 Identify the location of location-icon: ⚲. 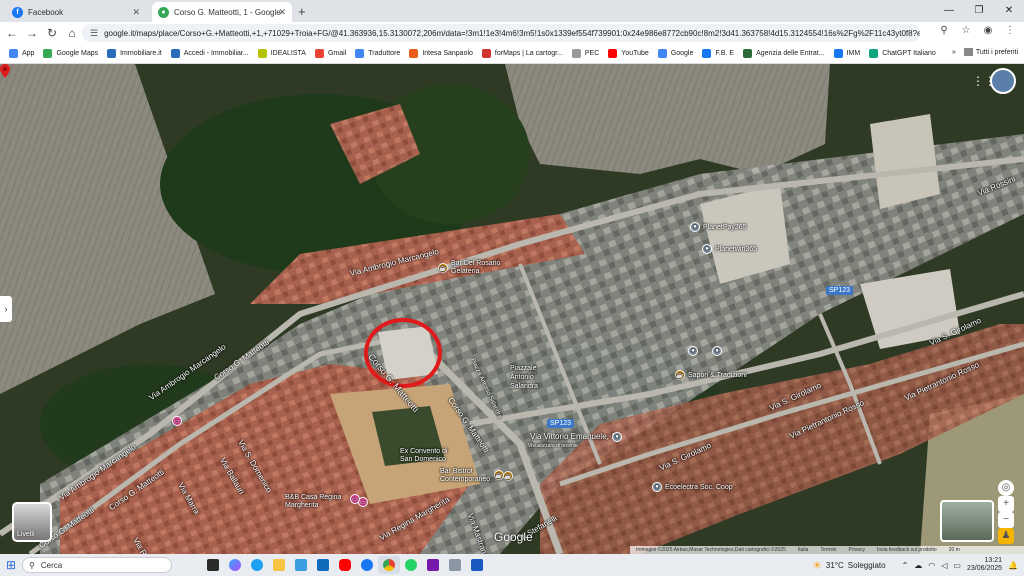
(944, 30).